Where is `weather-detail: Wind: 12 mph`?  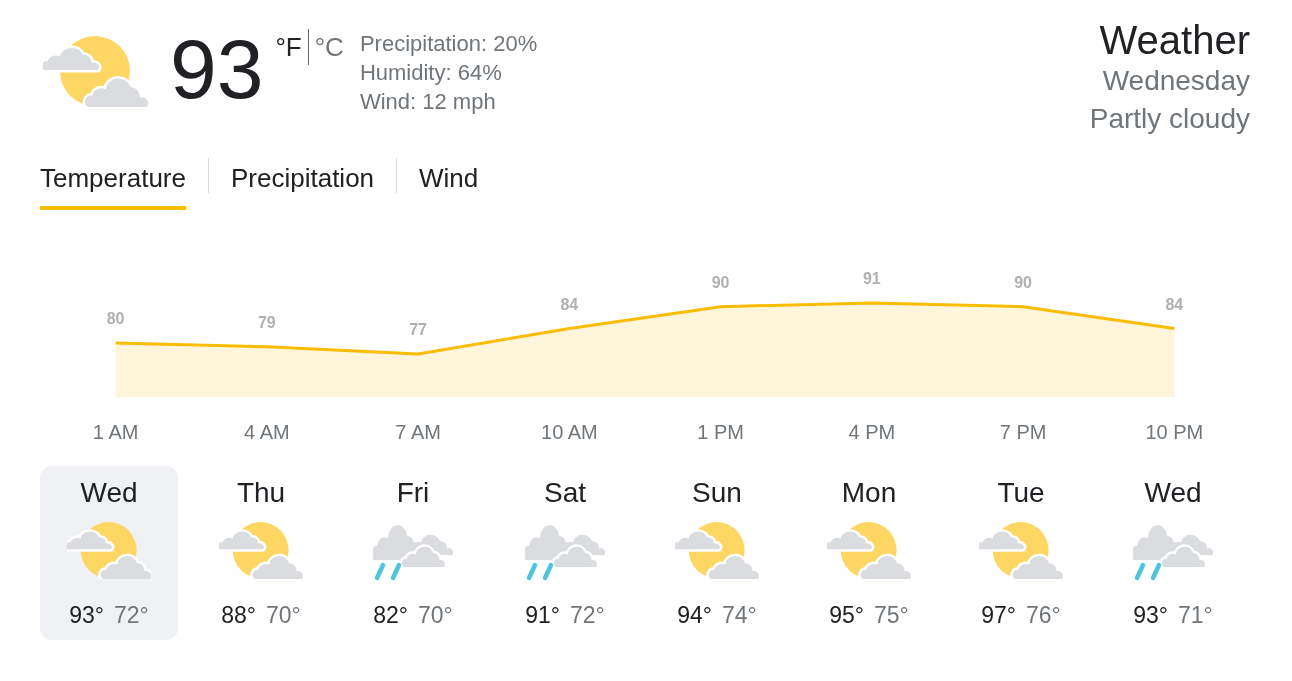
weather-detail: Wind: 12 mph is located at coordinates (428, 102).